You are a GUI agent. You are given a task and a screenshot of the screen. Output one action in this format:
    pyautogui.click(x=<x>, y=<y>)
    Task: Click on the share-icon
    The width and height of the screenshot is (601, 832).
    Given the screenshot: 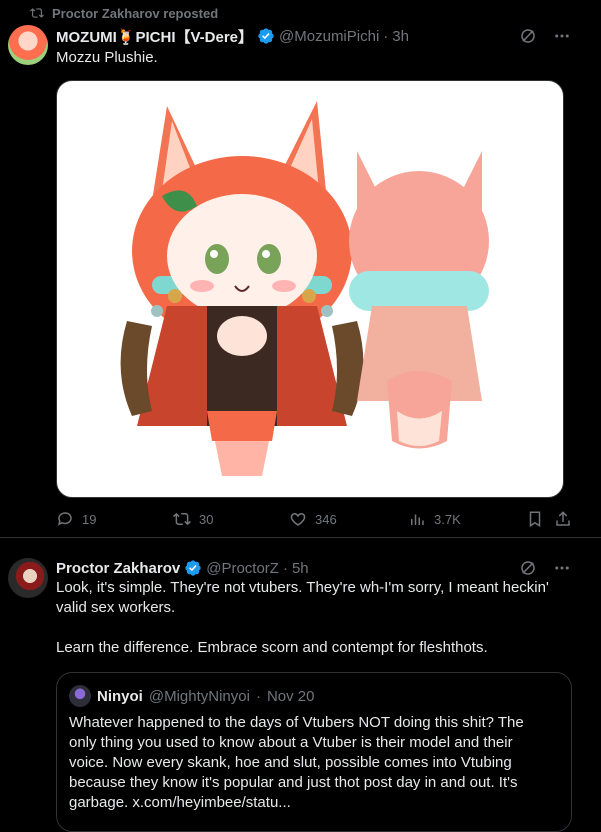 What is the action you would take?
    pyautogui.click(x=563, y=518)
    